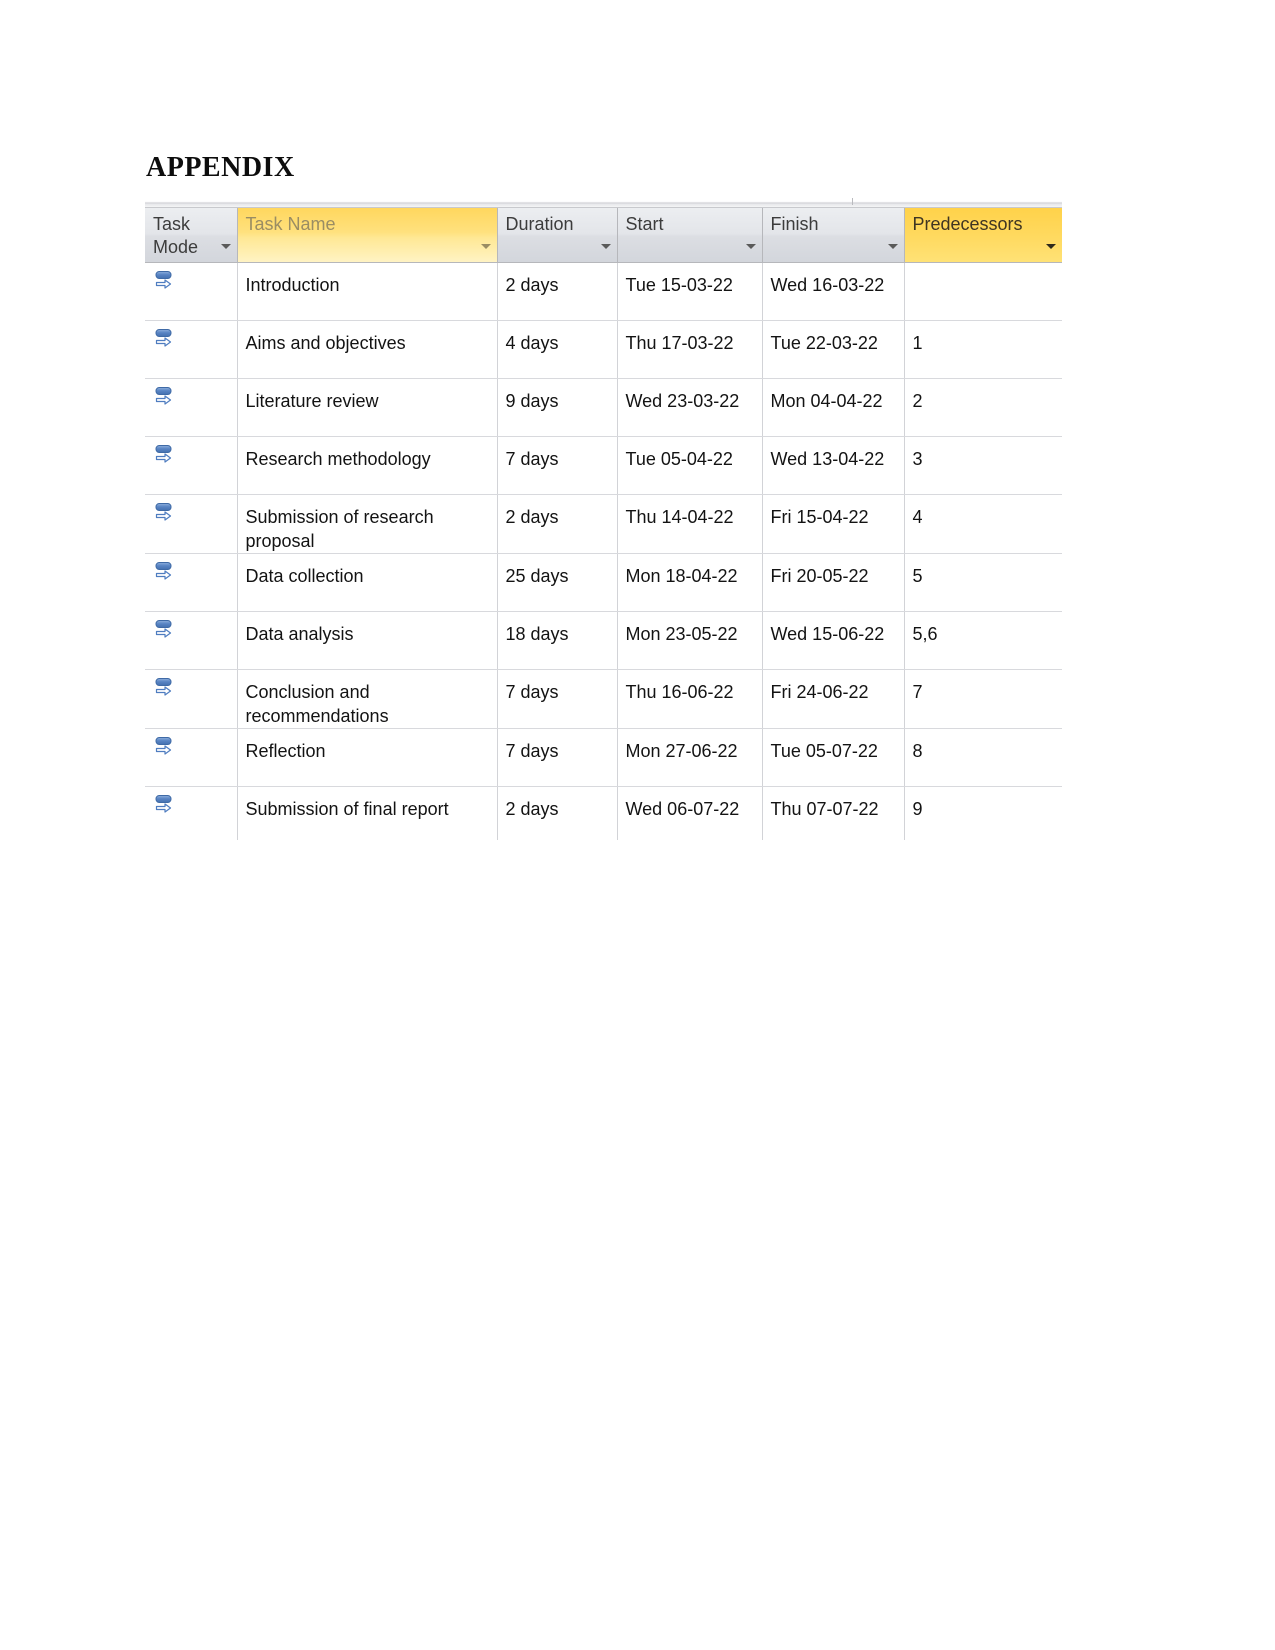 This screenshot has height=1650, width=1275. What do you see at coordinates (827, 634) in the screenshot?
I see `cell-finish-text: Wed 15-06-22` at bounding box center [827, 634].